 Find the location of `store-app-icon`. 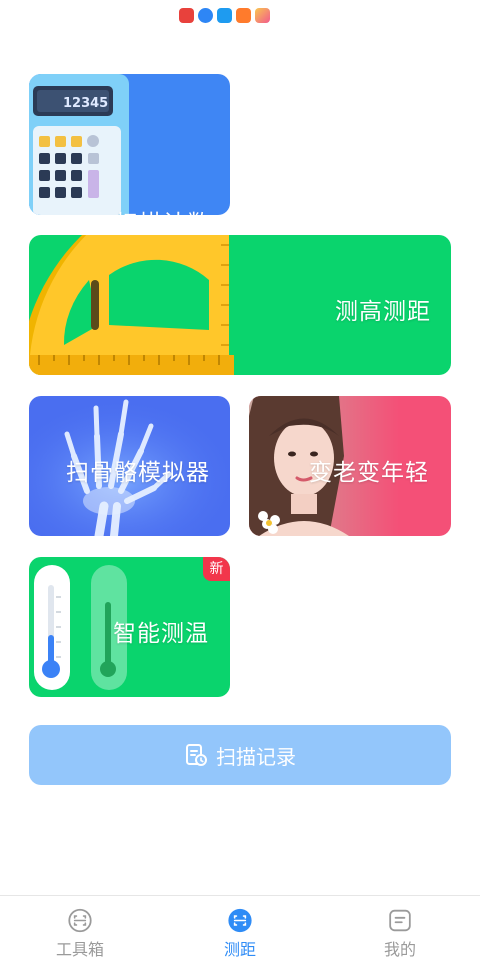

store-app-icon is located at coordinates (262, 15).